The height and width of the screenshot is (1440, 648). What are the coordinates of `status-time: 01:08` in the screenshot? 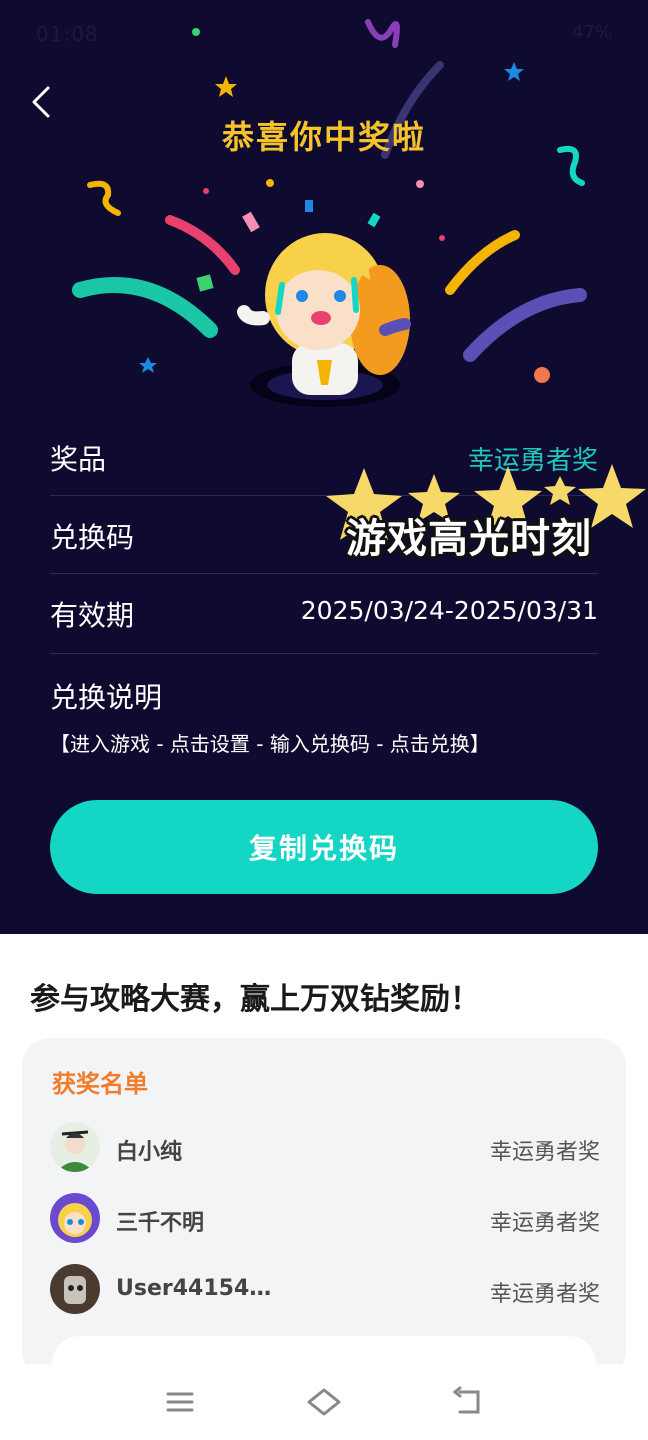 It's located at (67, 34).